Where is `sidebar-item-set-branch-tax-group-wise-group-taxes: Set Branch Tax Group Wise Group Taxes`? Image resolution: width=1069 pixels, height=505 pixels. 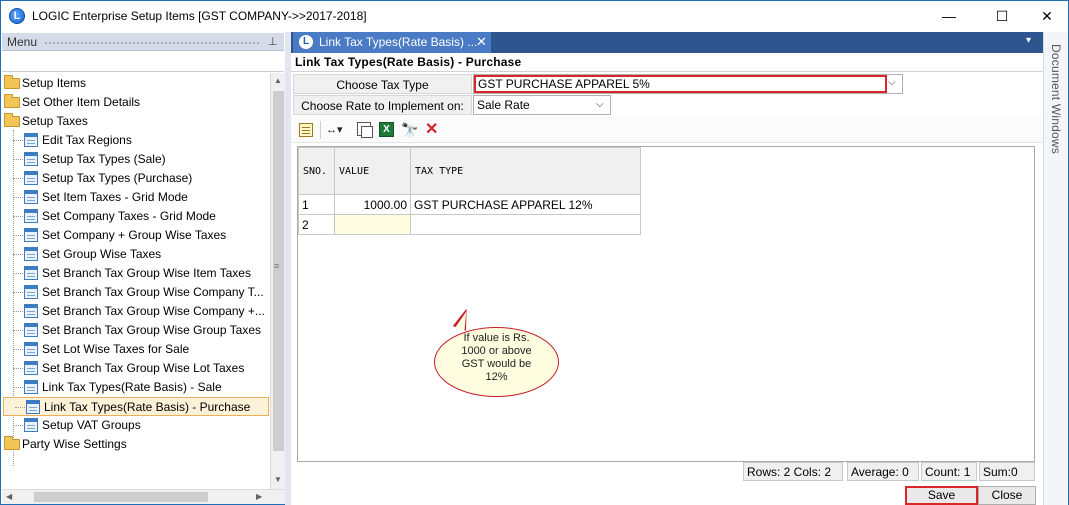
sidebar-item-set-branch-tax-group-wise-group-taxes: Set Branch Tax Group Wise Group Taxes is located at coordinates (136, 330).